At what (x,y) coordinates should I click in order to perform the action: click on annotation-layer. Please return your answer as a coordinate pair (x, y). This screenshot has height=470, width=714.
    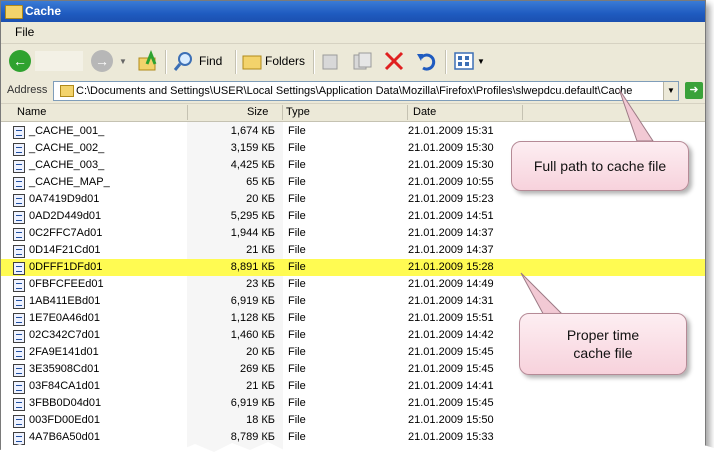
    Looking at the image, I should click on (587, 204).